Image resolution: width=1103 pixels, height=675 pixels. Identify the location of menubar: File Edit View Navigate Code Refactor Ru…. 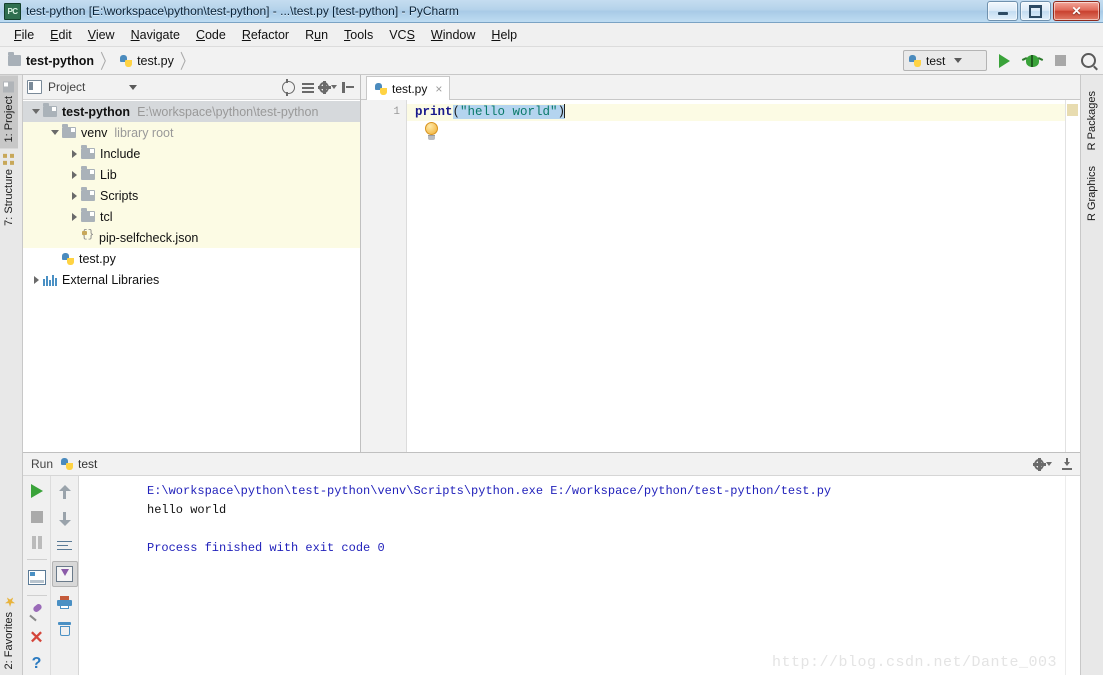
(551, 35).